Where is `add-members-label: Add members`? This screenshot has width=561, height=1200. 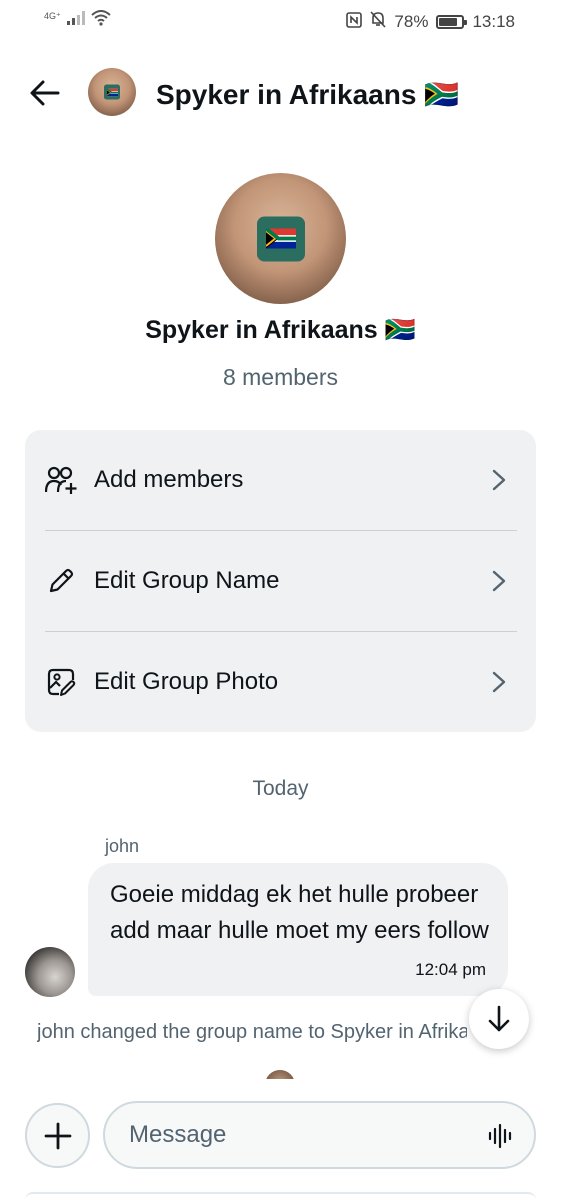
add-members-label: Add members is located at coordinates (169, 479).